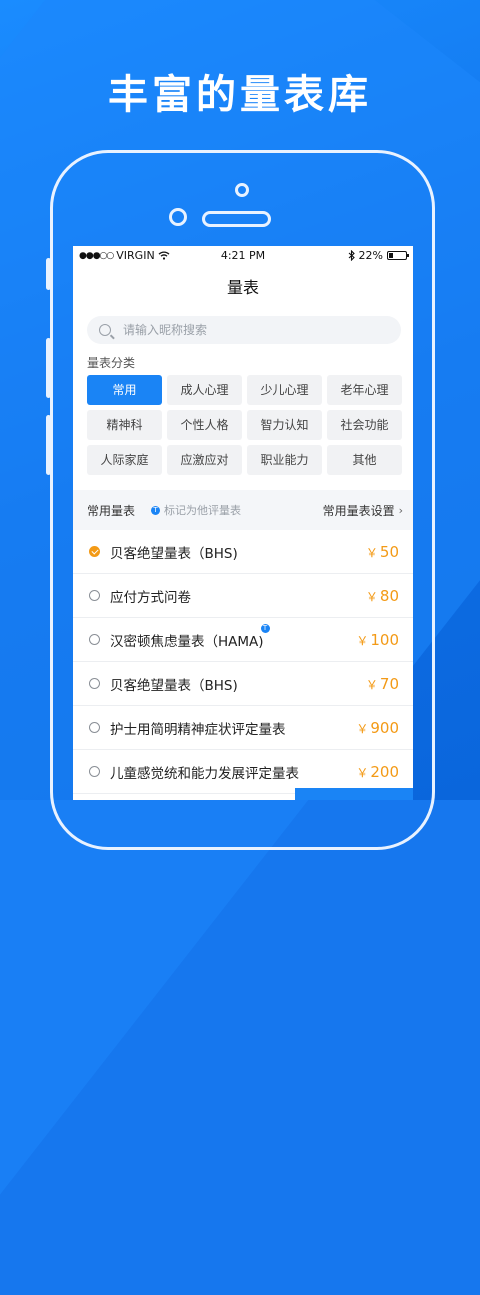  Describe the element at coordinates (389, 595) in the screenshot. I see `price-value: 80` at that location.